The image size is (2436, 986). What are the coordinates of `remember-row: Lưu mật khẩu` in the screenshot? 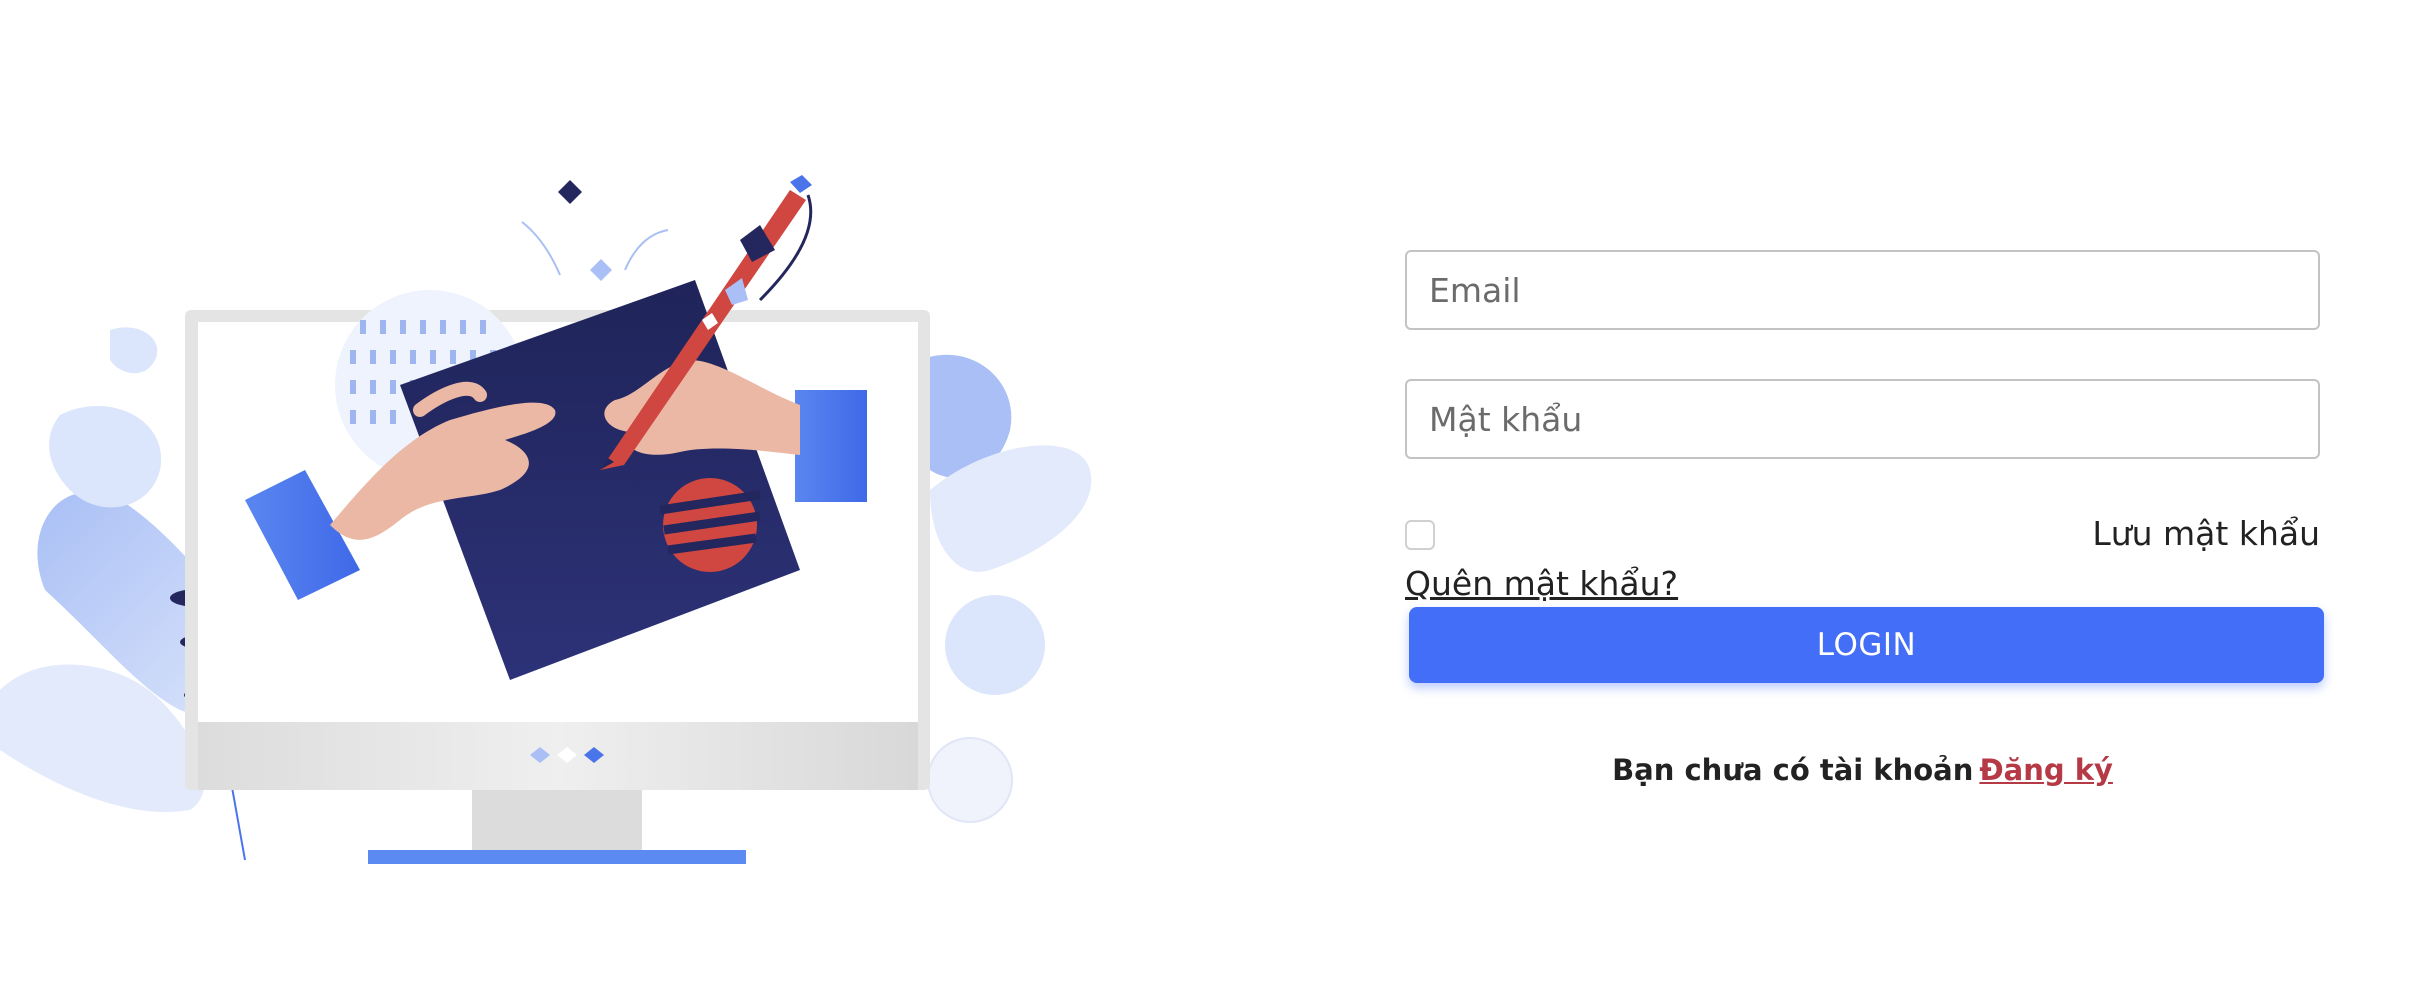 It's located at (1862, 534).